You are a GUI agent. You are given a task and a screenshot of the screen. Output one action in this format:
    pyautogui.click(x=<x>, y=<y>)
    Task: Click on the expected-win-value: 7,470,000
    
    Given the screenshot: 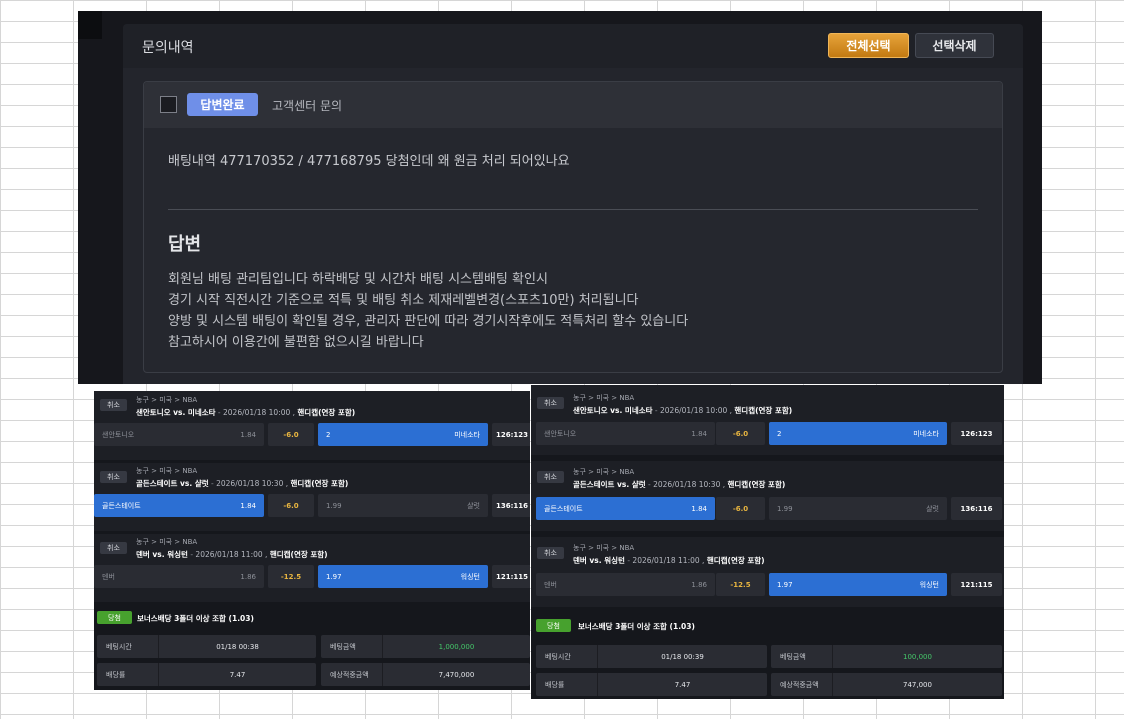 What is the action you would take?
    pyautogui.click(x=456, y=674)
    